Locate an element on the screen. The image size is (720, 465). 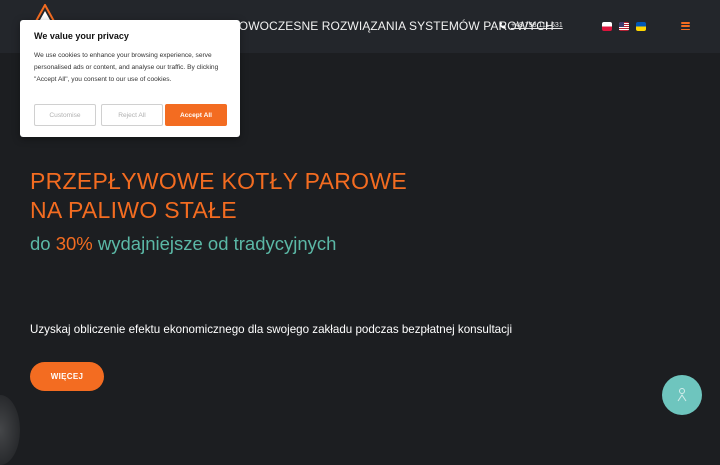
phone-link: +48 798 111 631 is located at coordinates (531, 25).